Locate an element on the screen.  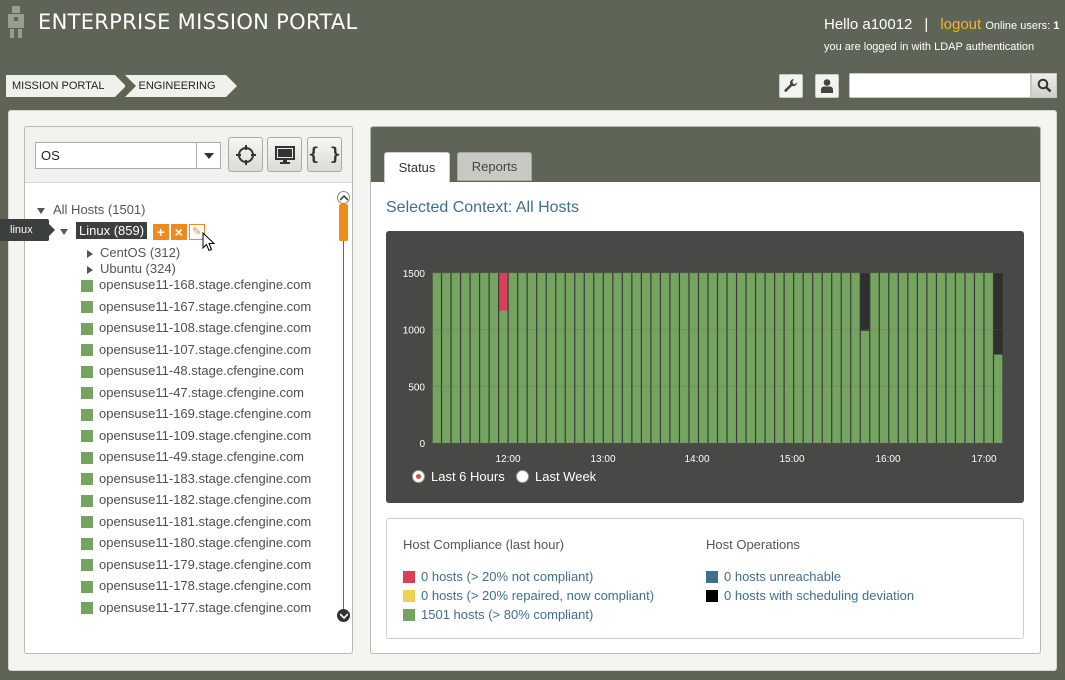
plot-area is located at coordinates (717, 358).